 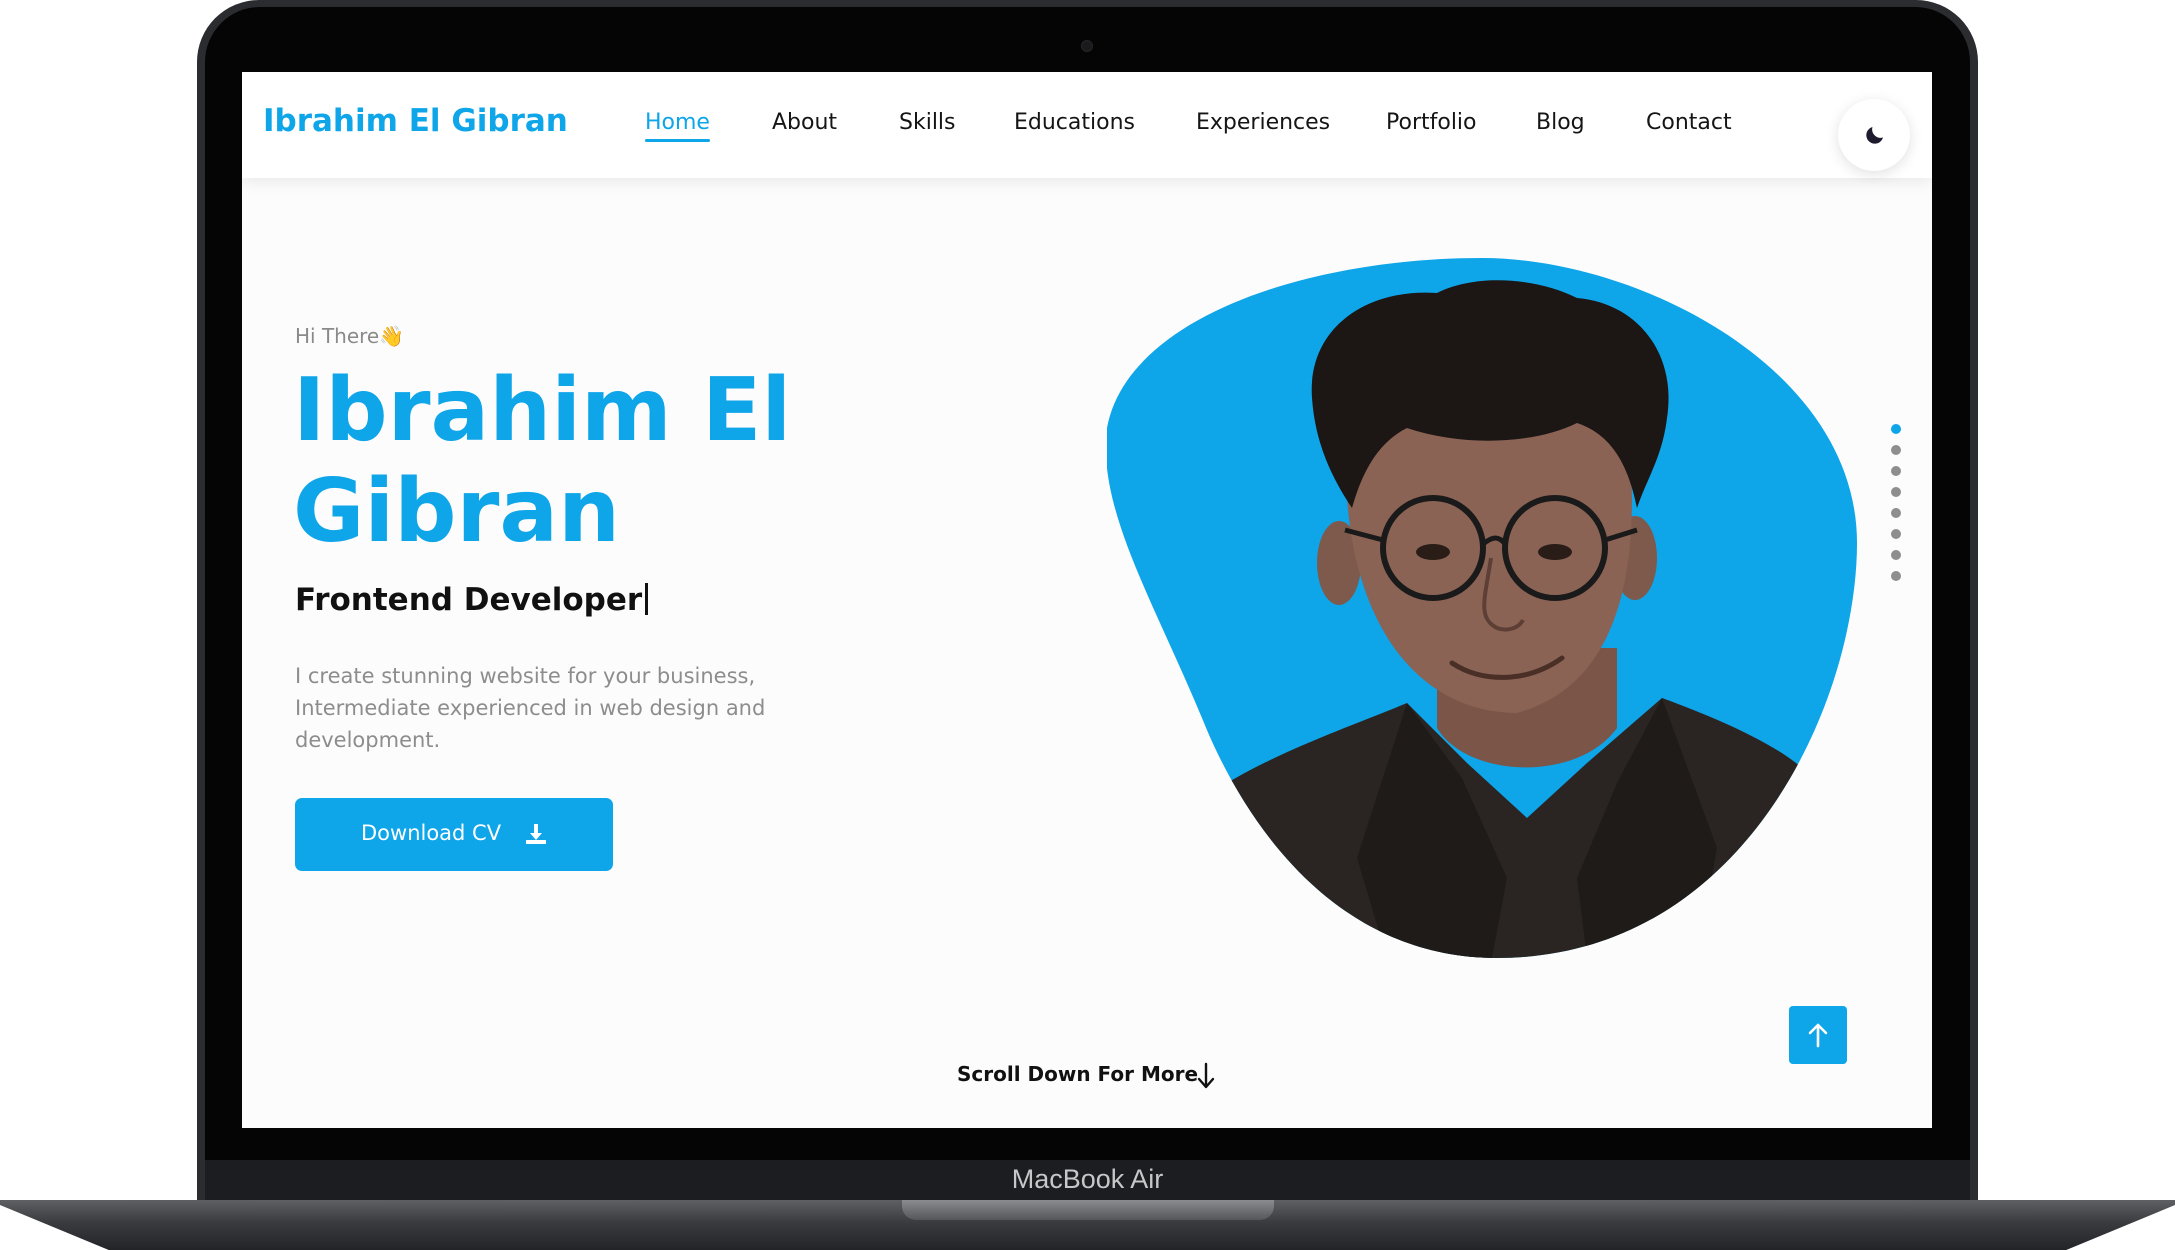 I want to click on nav-link-skills: Skills, so click(x=927, y=122).